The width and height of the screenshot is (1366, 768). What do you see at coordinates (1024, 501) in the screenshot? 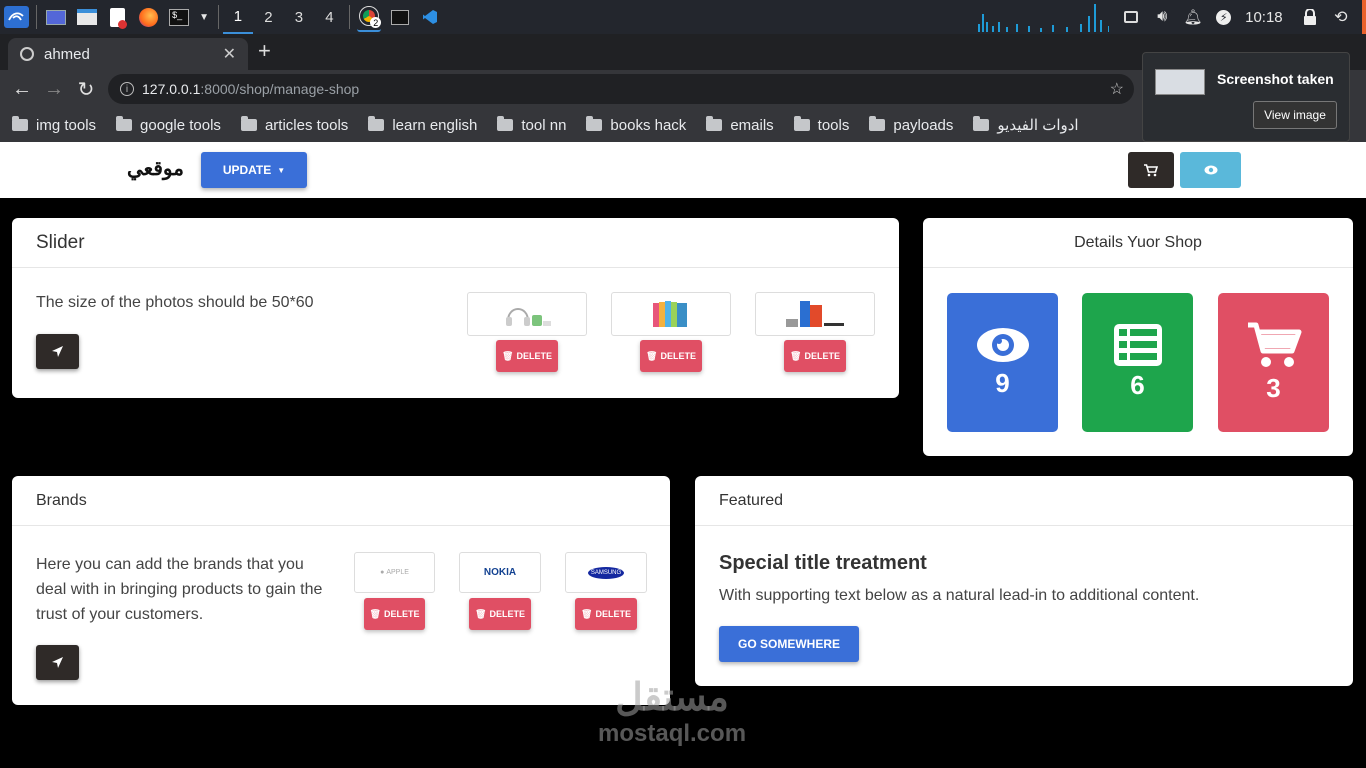
I see `featured-card-header: Featured` at bounding box center [1024, 501].